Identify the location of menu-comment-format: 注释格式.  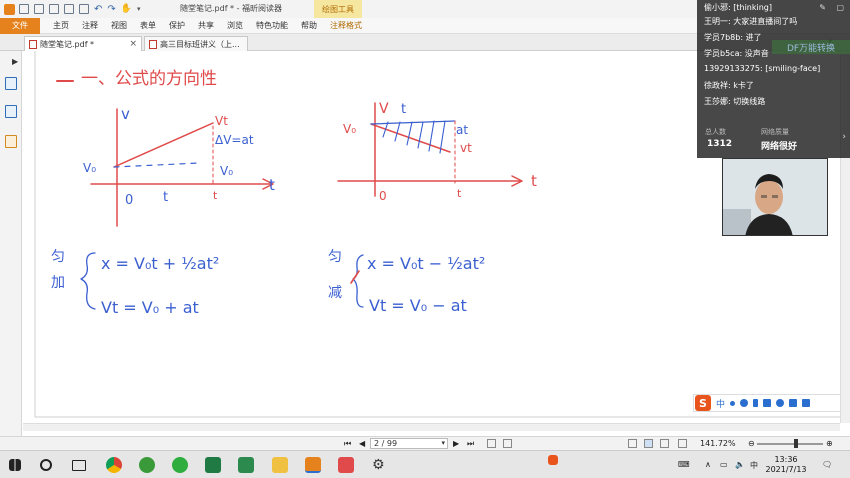
(346, 25).